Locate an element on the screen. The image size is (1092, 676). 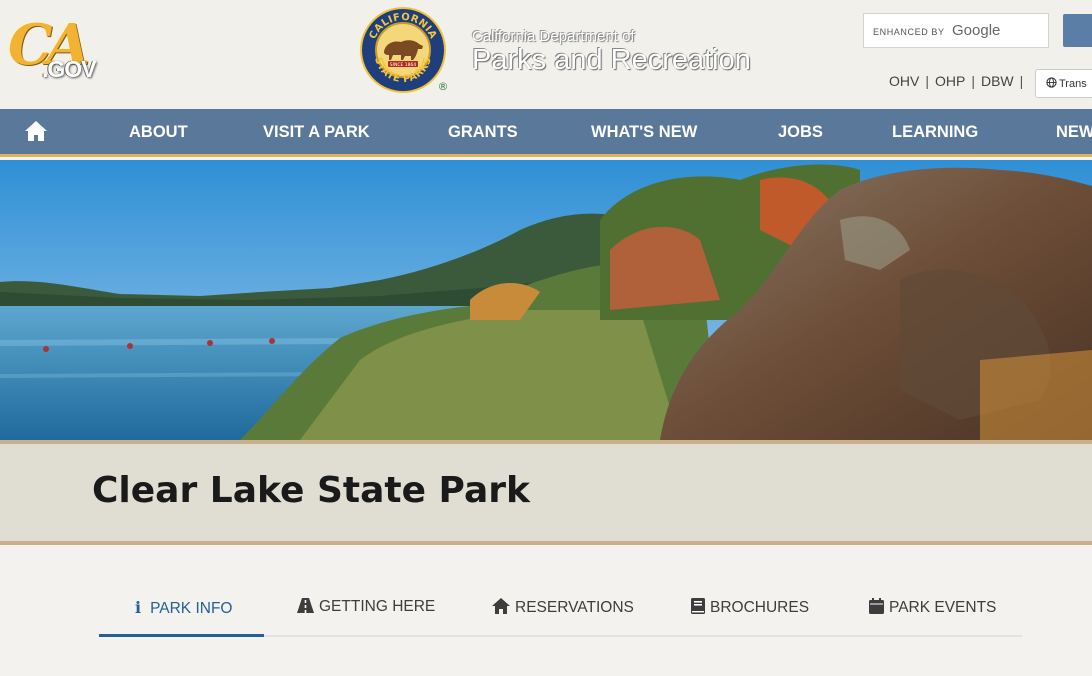
search-enhanced-by: ENHANCED BY is located at coordinates (909, 32).